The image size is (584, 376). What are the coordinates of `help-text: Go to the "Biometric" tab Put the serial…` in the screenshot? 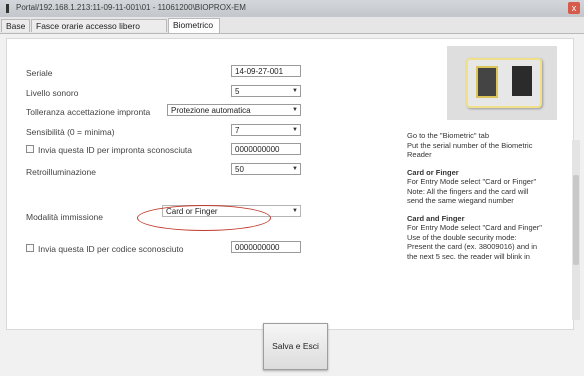 It's located at (488, 224).